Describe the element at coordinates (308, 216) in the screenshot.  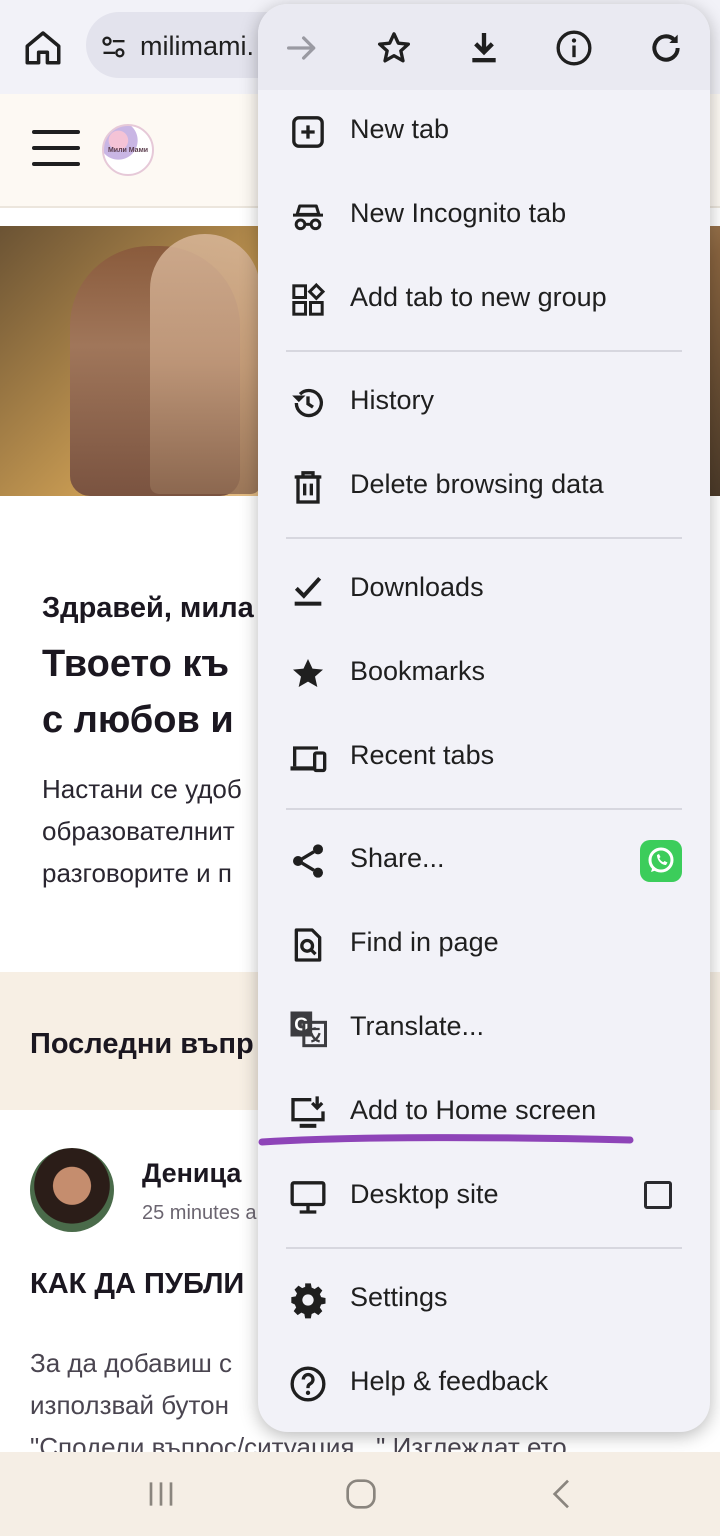
I see `incognito-icon` at that location.